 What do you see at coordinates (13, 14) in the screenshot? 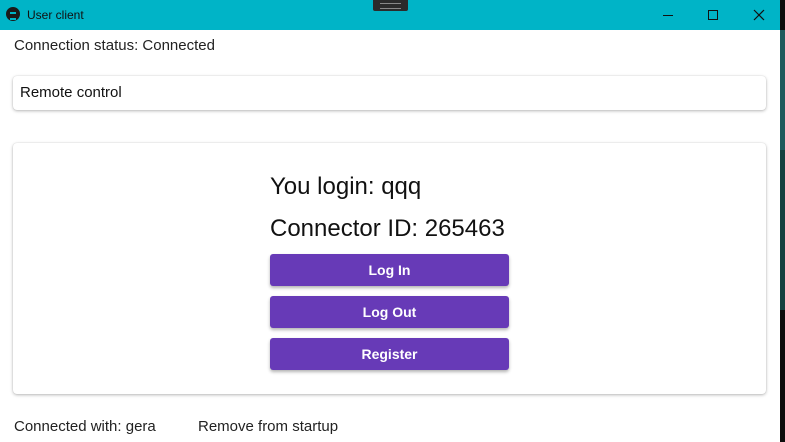
I see `app-logo-icon` at bounding box center [13, 14].